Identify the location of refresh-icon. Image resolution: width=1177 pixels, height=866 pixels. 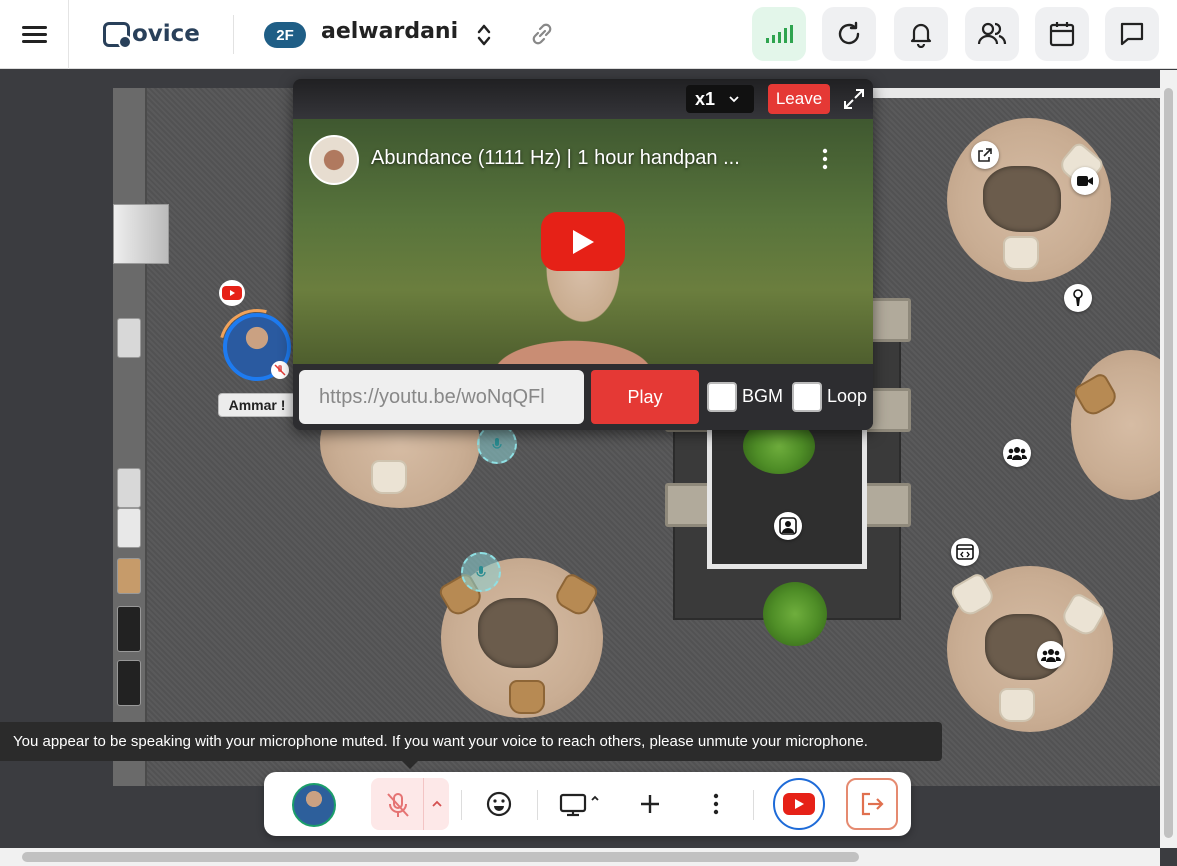
(849, 33).